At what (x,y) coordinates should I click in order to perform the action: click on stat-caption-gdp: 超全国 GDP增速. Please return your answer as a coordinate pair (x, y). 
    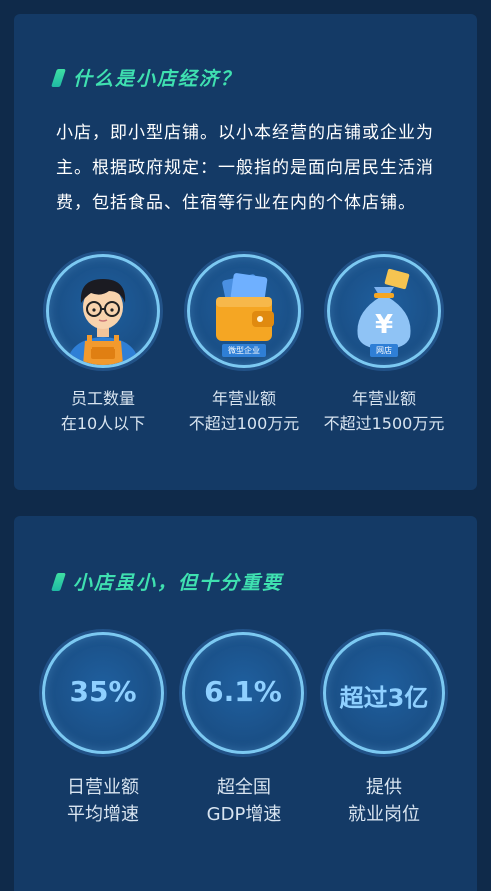
    Looking at the image, I should click on (244, 801).